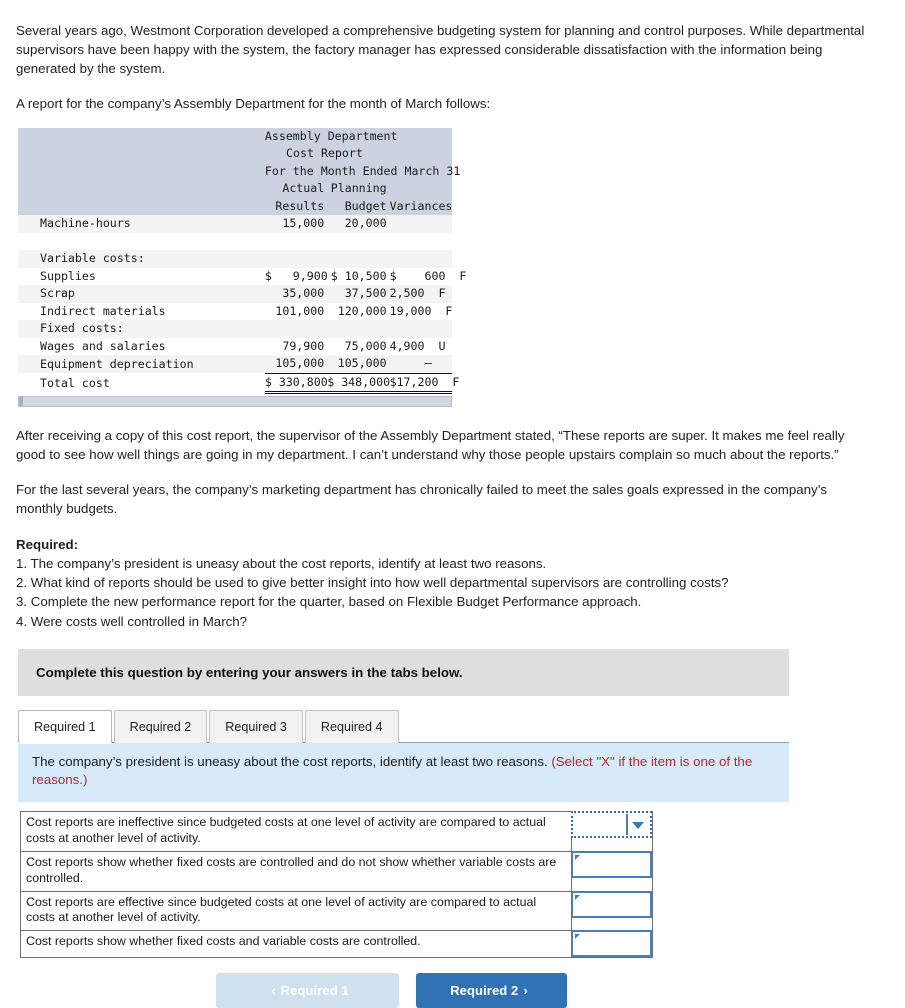  Describe the element at coordinates (296, 224) in the screenshot. I see `row-actual: 15,000` at that location.